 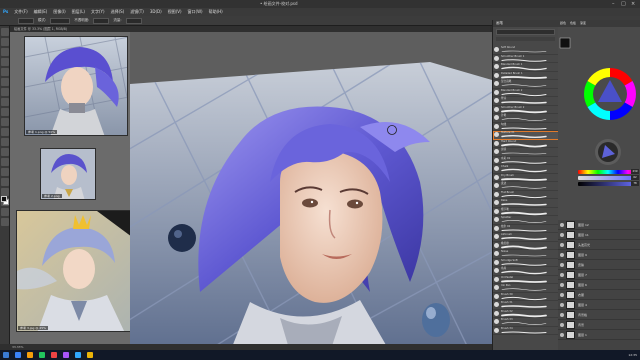 I want to click on hand-tool-icon, so click(x=5, y=212).